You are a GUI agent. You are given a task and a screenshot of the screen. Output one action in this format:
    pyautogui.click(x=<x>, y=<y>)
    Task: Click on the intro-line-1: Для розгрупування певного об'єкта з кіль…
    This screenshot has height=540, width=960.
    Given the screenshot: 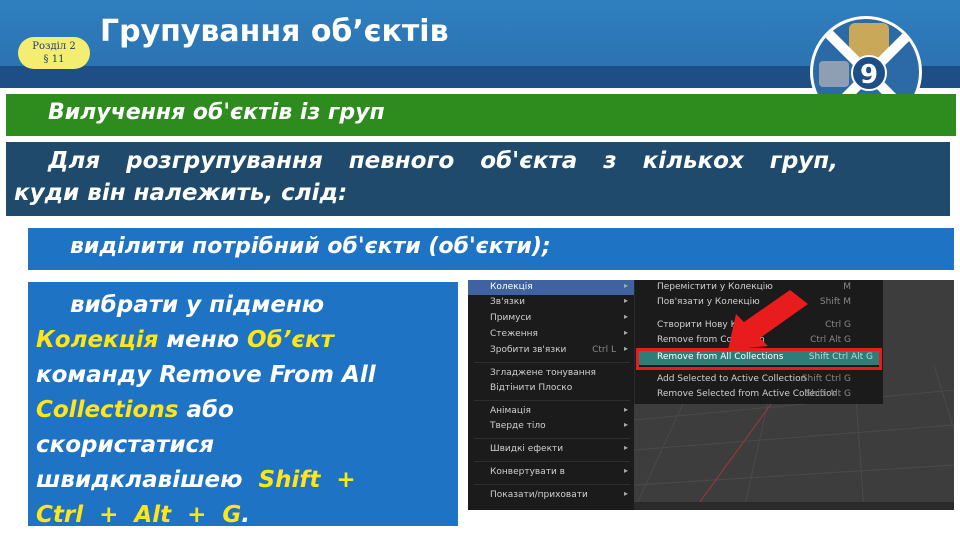 What is the action you would take?
    pyautogui.click(x=443, y=161)
    